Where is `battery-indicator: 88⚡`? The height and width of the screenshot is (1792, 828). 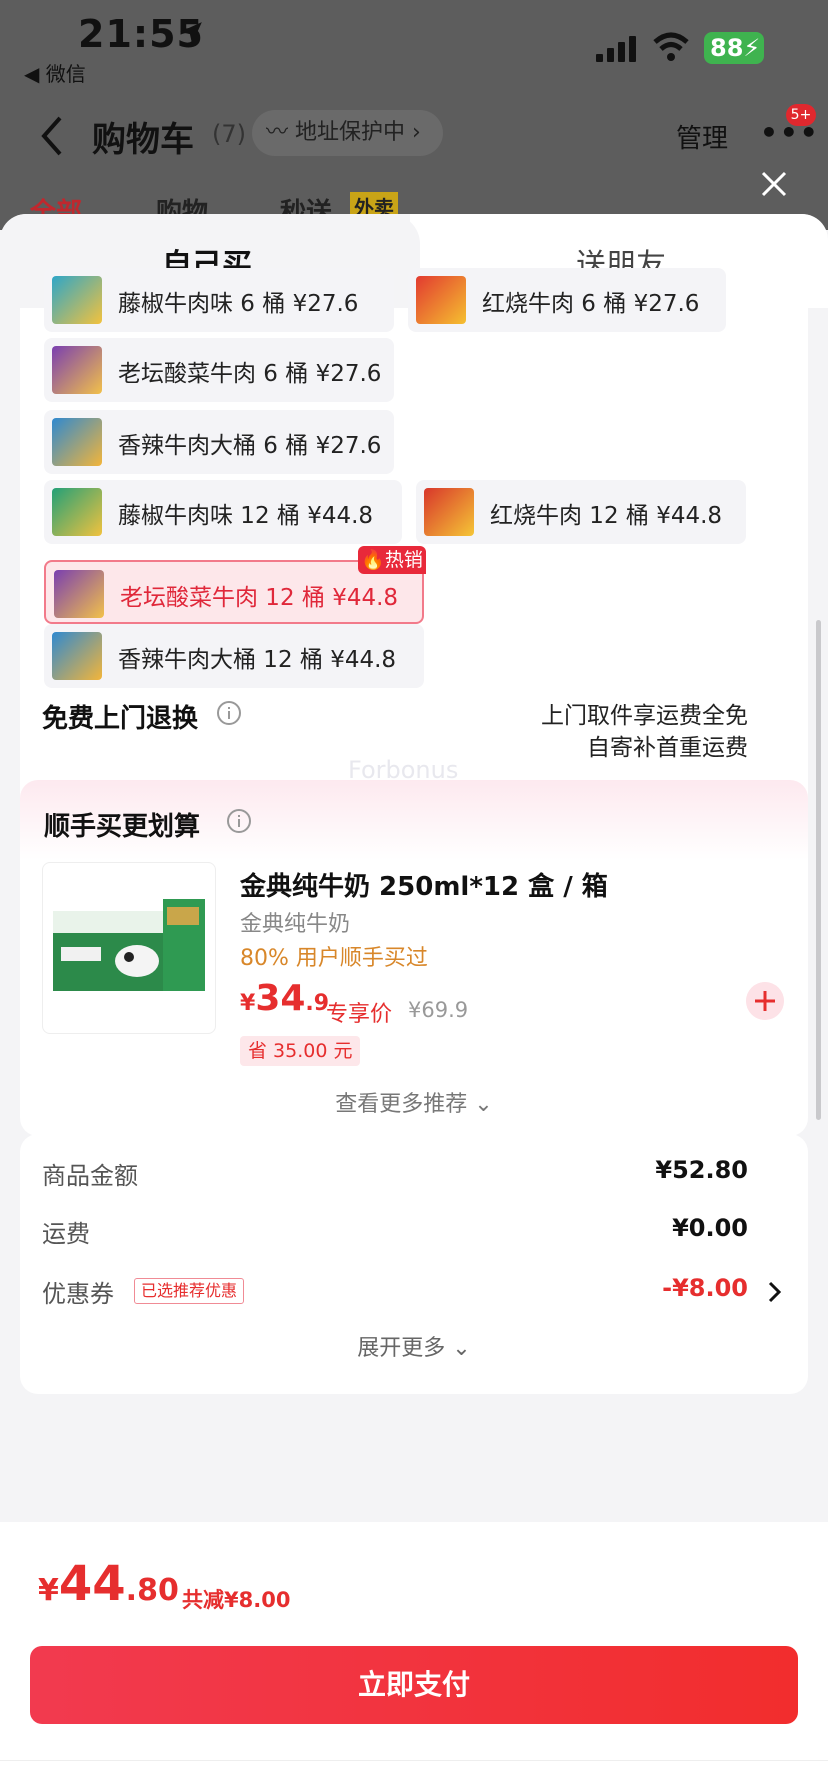 battery-indicator: 88⚡ is located at coordinates (734, 48).